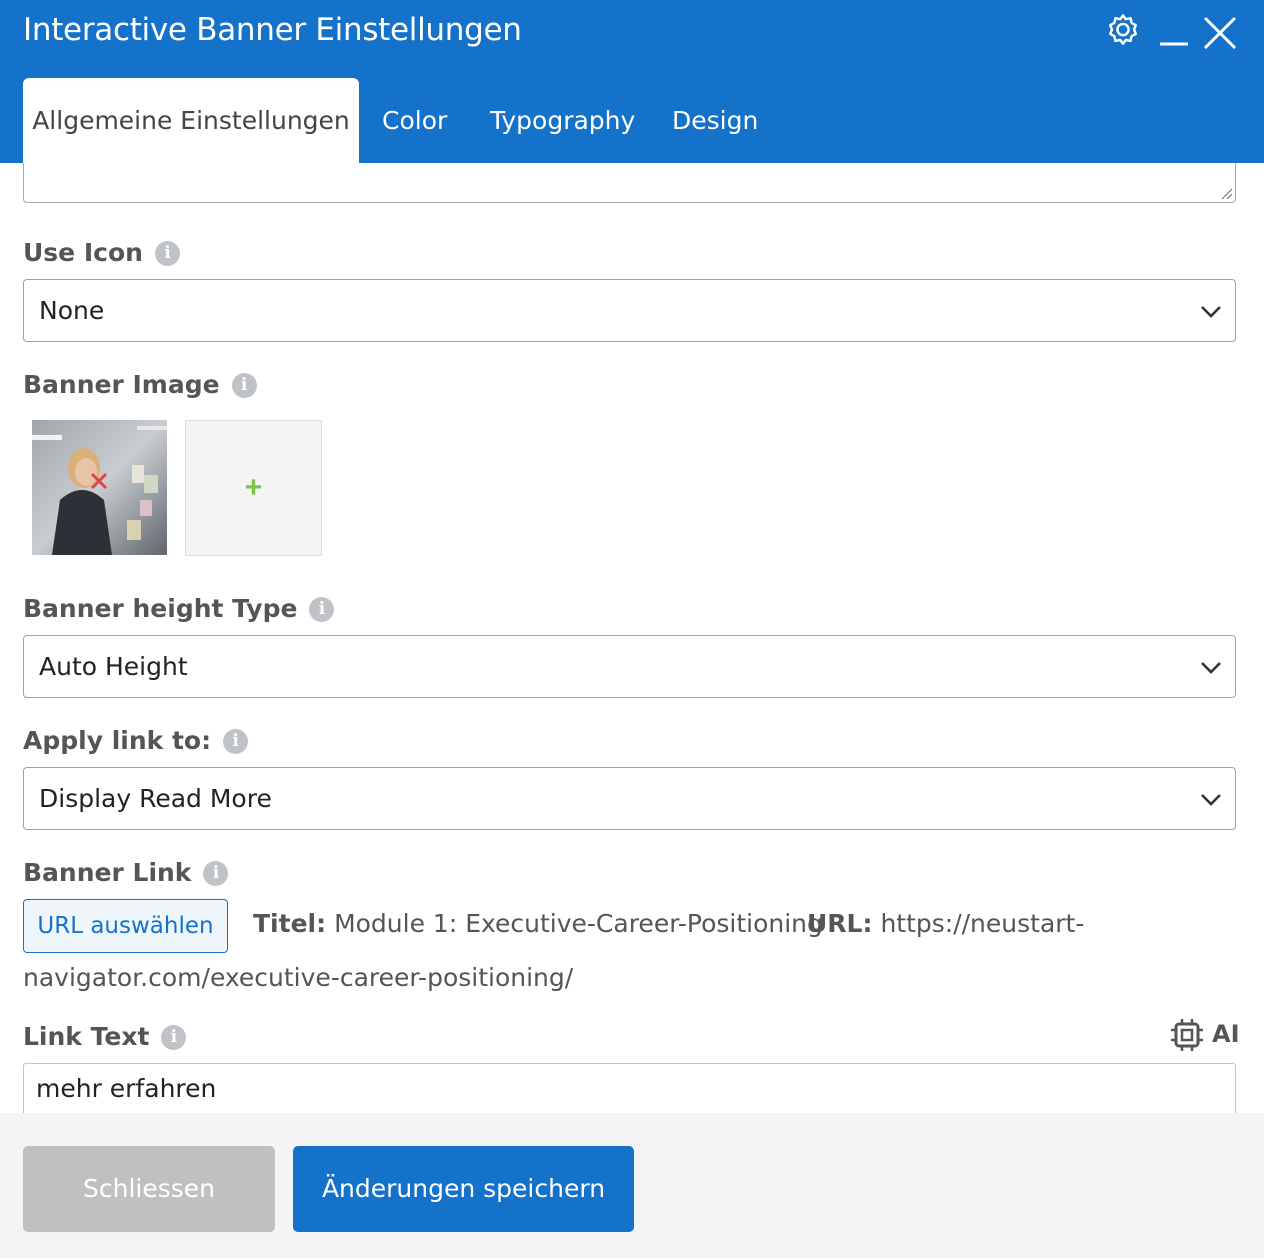 The width and height of the screenshot is (1264, 1258). Describe the element at coordinates (1123, 32) in the screenshot. I see `gear-icon` at that location.